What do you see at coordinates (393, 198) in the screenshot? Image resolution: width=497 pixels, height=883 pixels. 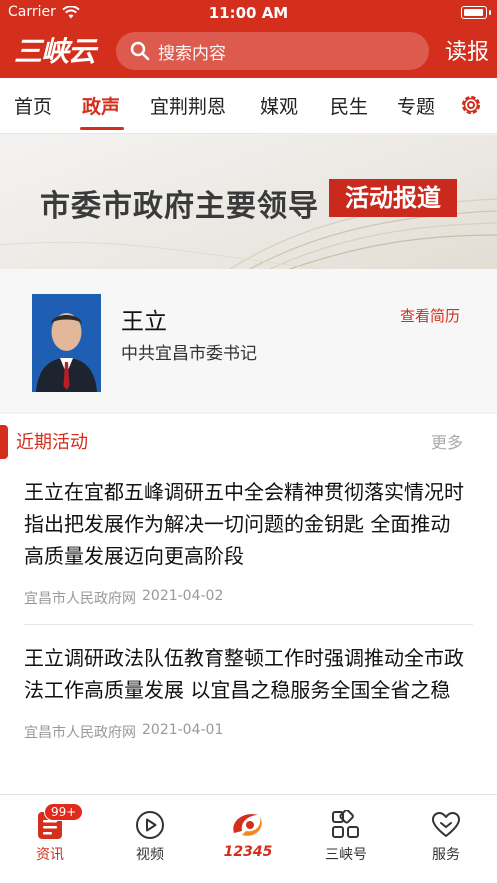 I see `banner-tag: 活动报道` at bounding box center [393, 198].